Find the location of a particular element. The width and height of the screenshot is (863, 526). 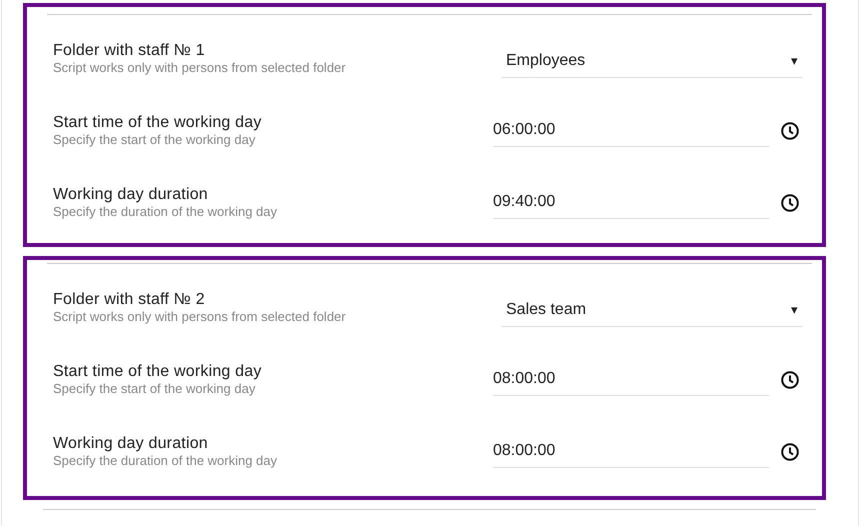

setting-label: Folder with staff № 2 is located at coordinates (129, 299).